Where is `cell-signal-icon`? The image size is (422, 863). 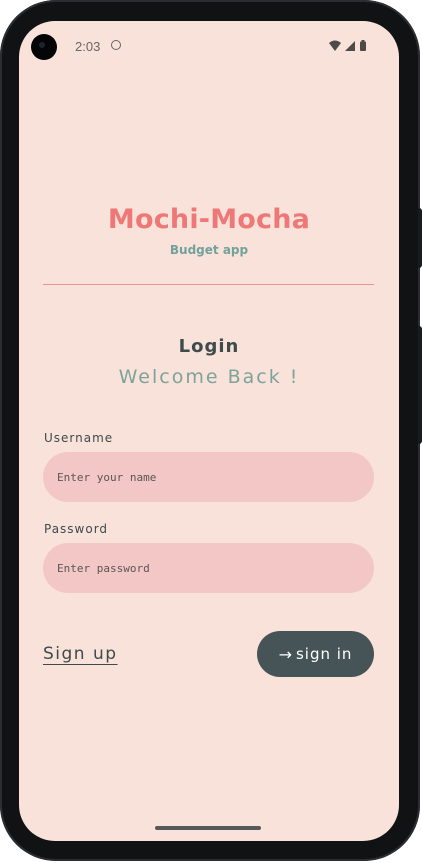
cell-signal-icon is located at coordinates (350, 46).